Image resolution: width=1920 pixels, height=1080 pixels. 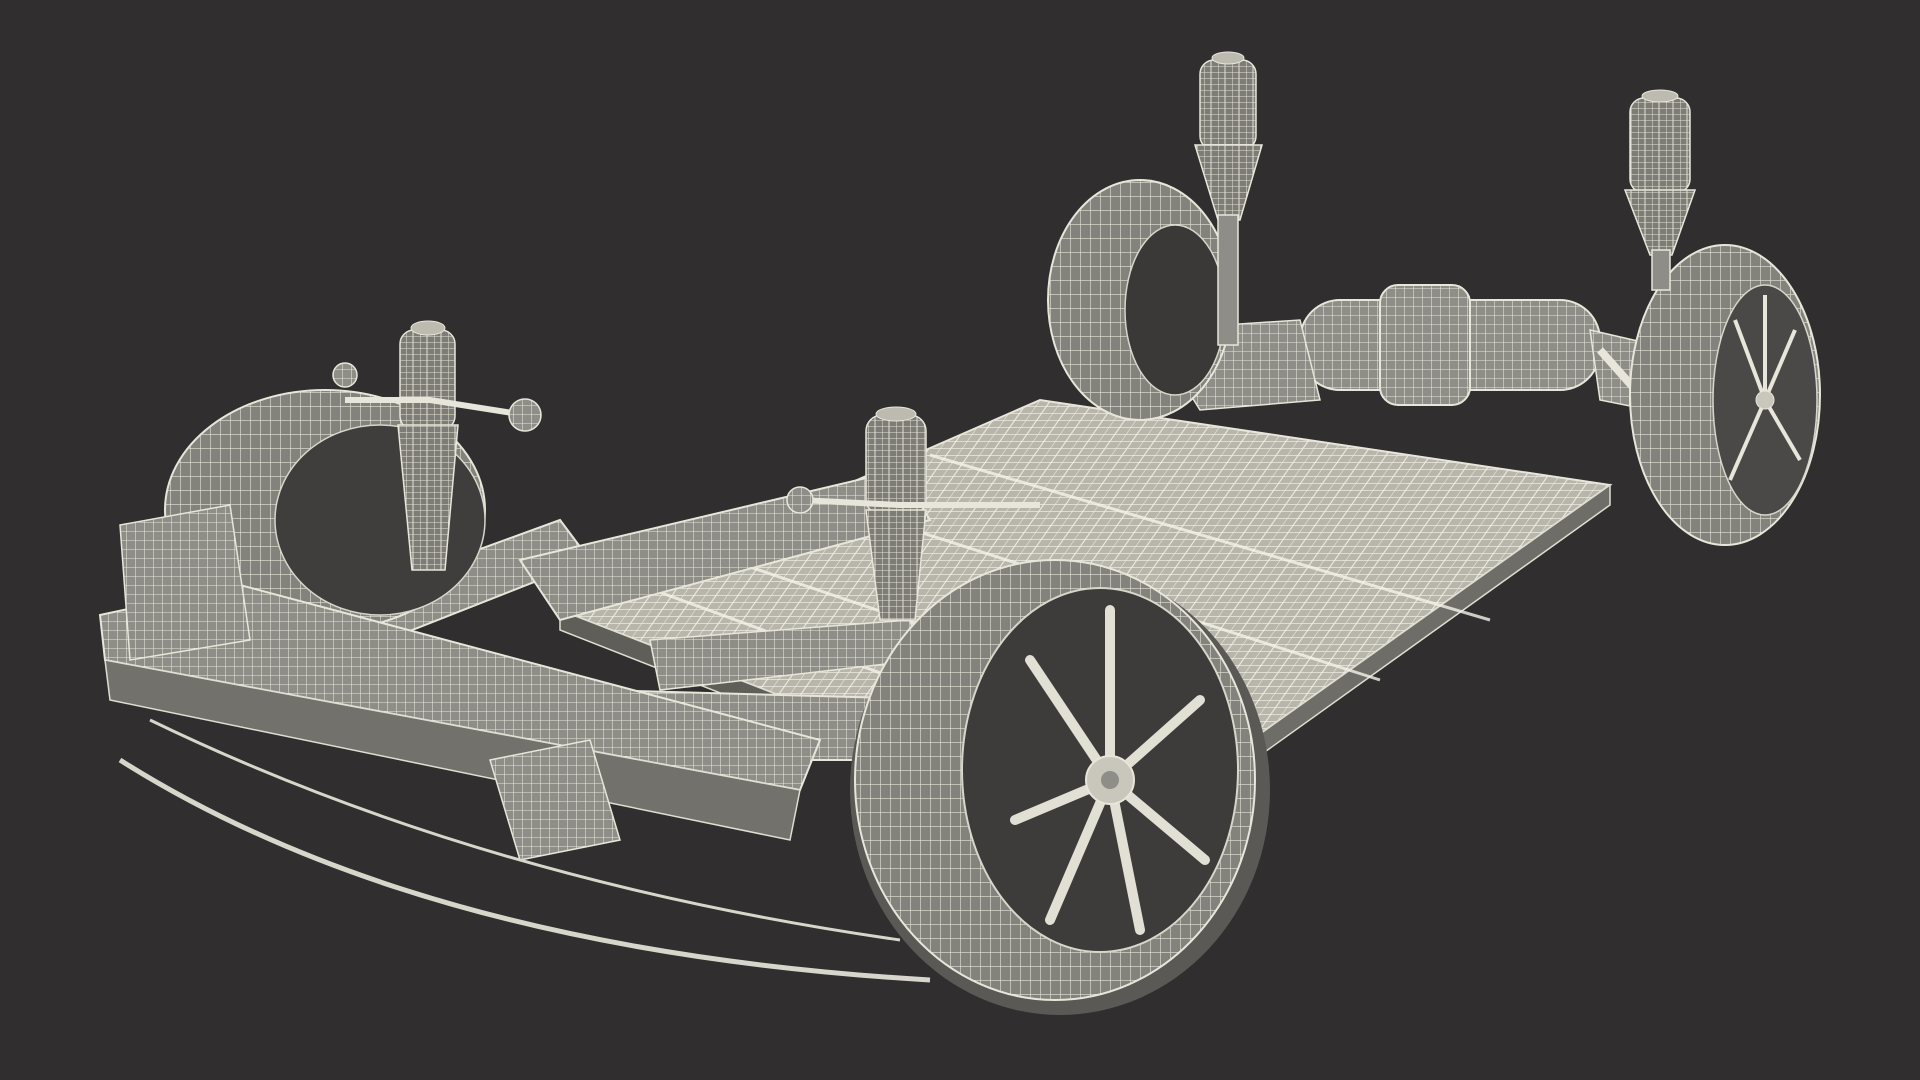 What do you see at coordinates (1140, 300) in the screenshot?
I see `rear-left-wheel` at bounding box center [1140, 300].